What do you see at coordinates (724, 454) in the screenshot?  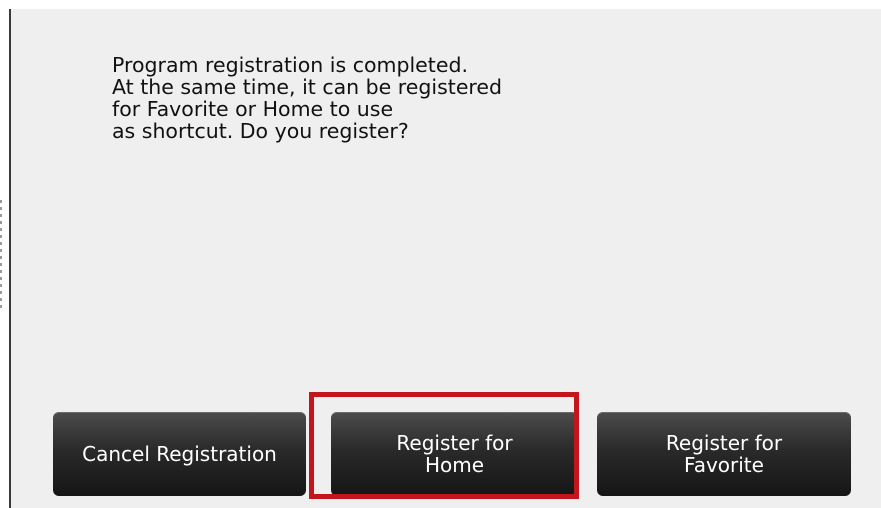 I see `register-for-favorite-button: Register for Favorite` at bounding box center [724, 454].